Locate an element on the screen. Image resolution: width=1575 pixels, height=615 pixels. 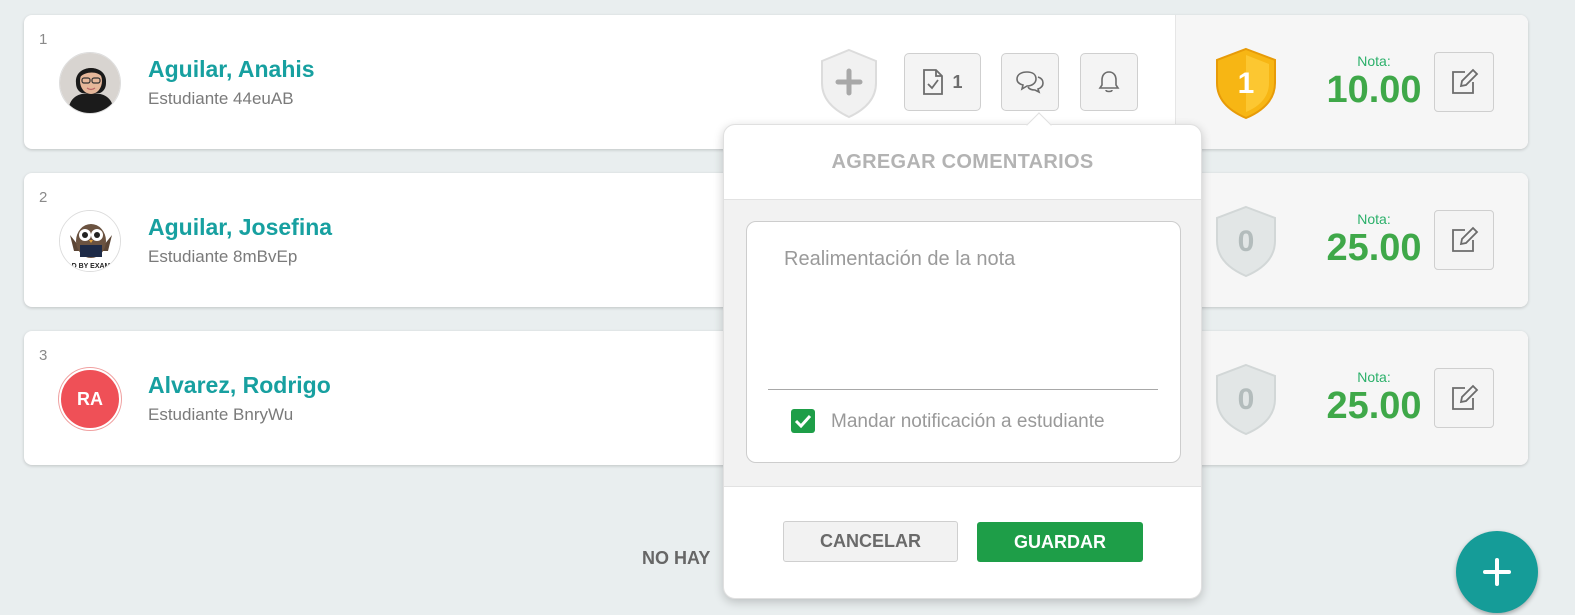
popover-title: AGREGAR COMENTARIOS is located at coordinates (962, 162).